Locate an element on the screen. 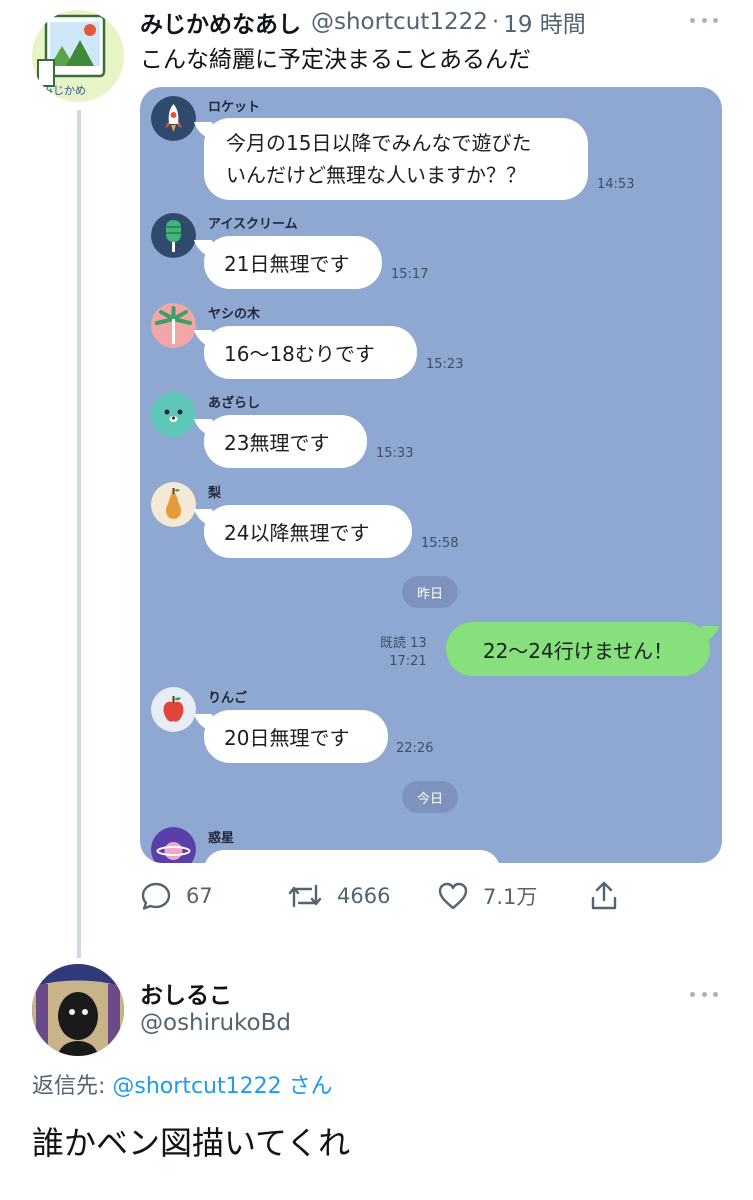 The width and height of the screenshot is (753, 1200). pear-icon is located at coordinates (173, 504).